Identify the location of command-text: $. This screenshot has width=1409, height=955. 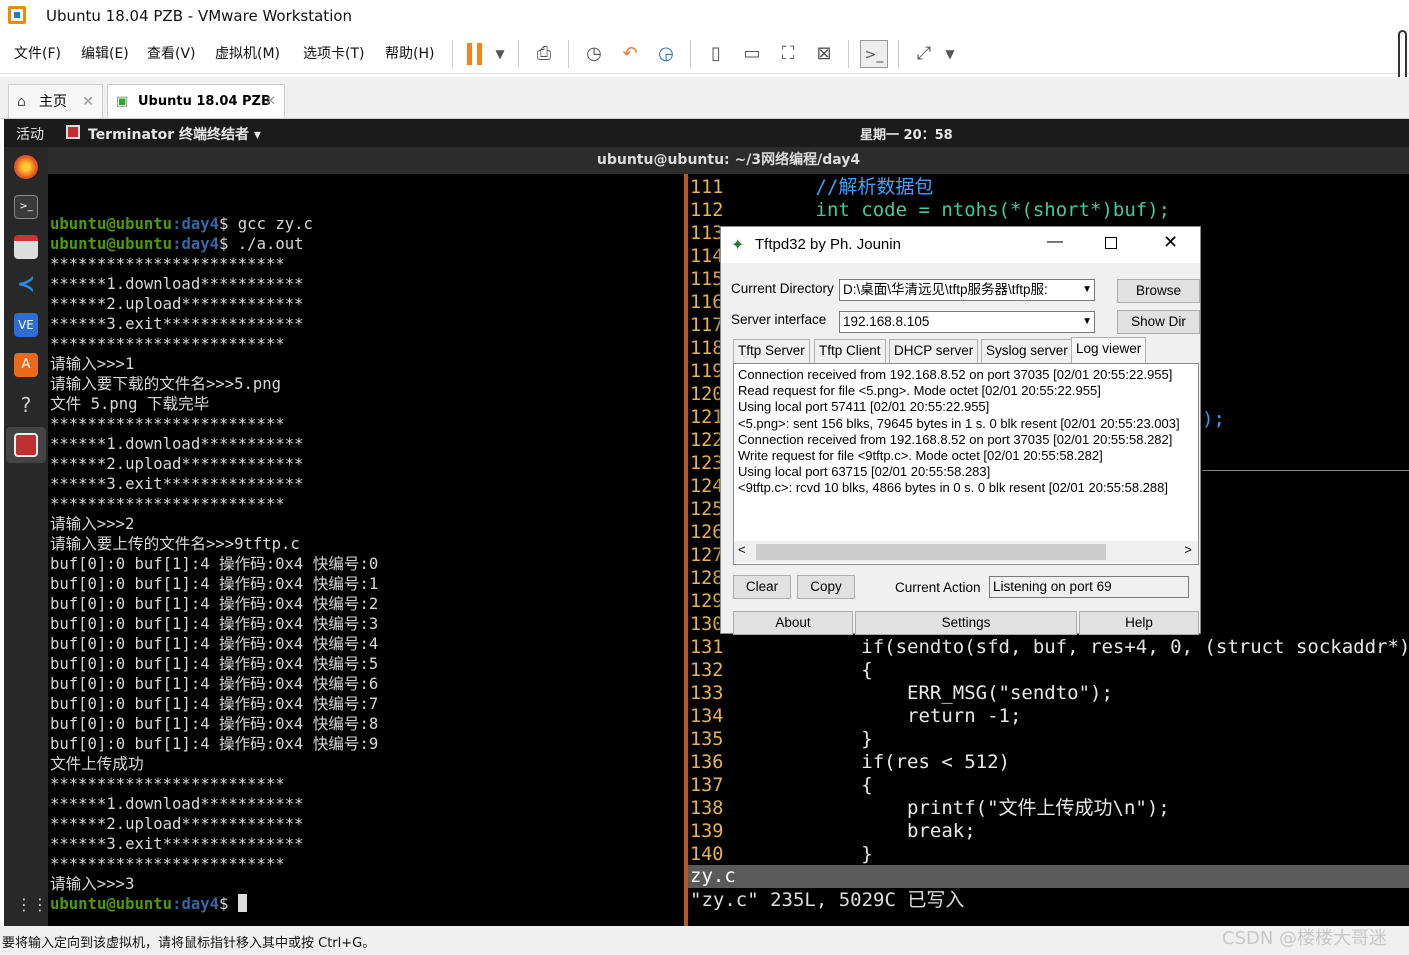
(228, 904).